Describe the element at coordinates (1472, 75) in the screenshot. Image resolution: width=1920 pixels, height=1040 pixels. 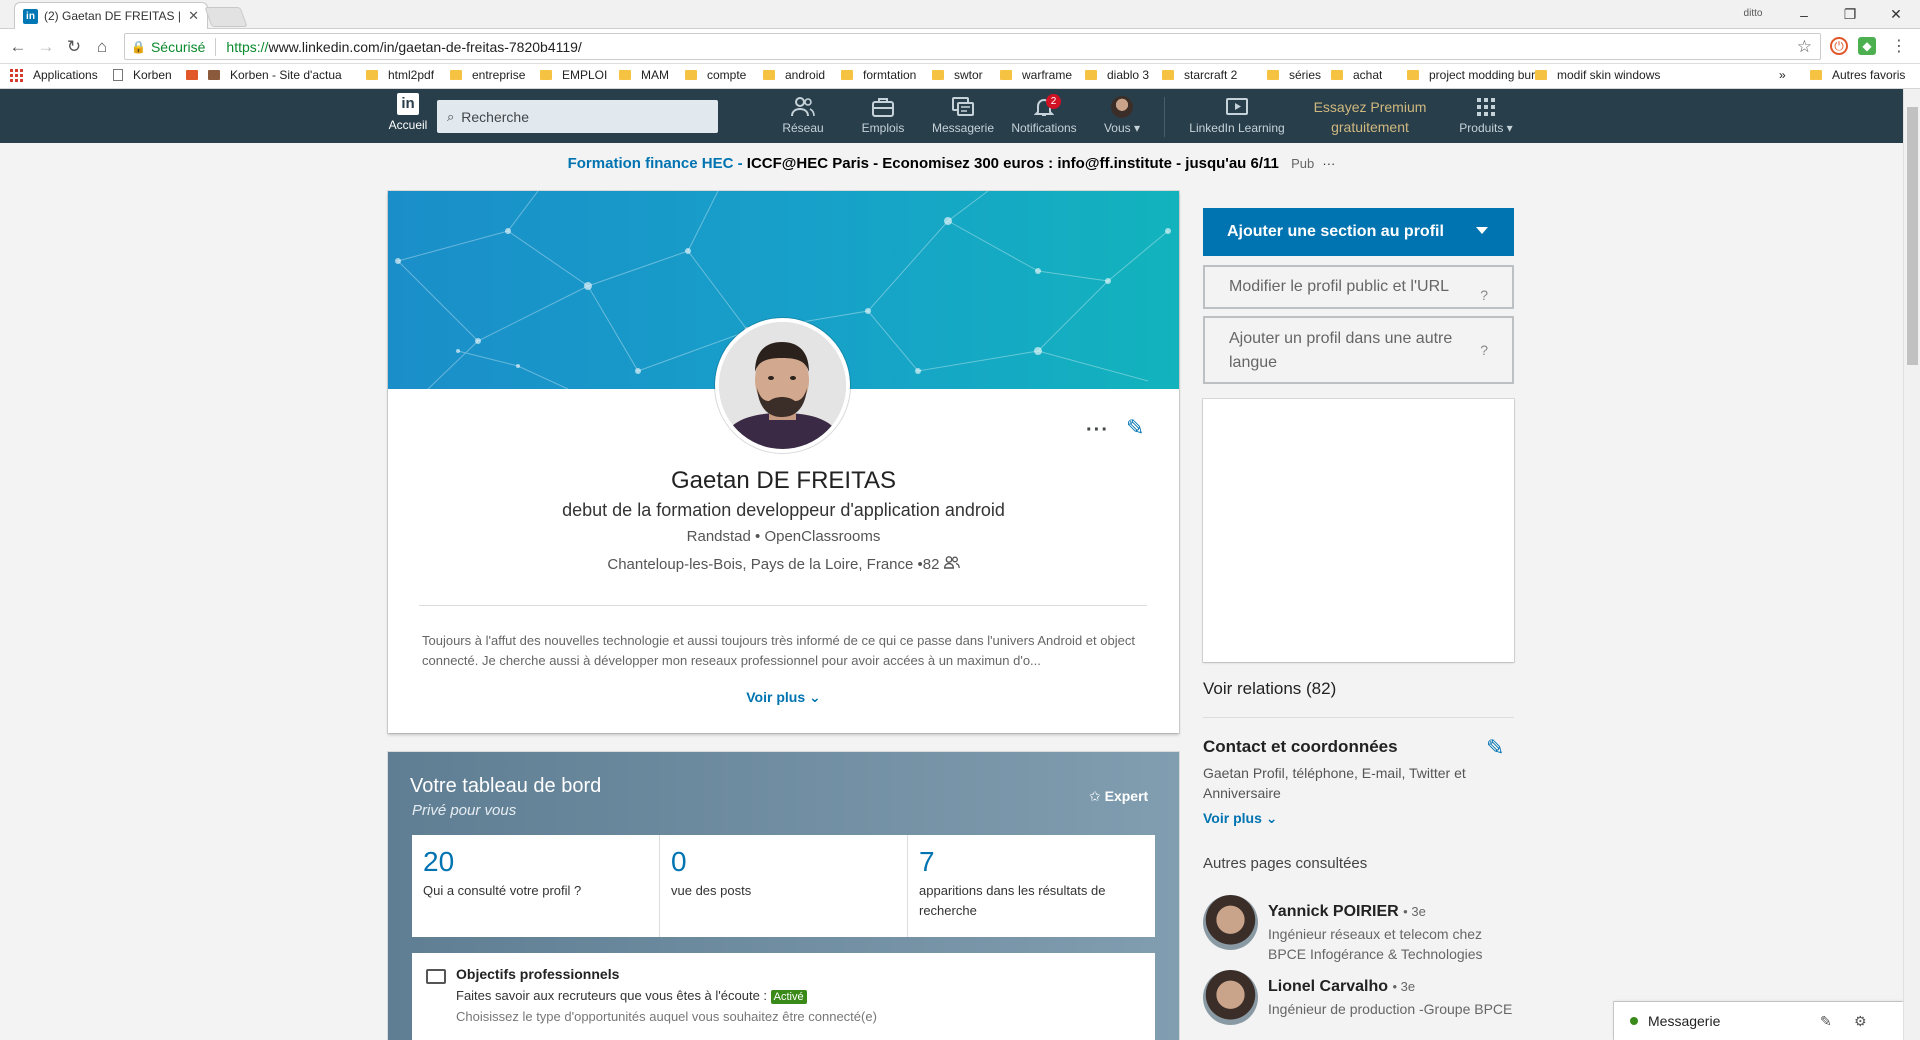
I see `bookmark-item: project modding bur` at that location.